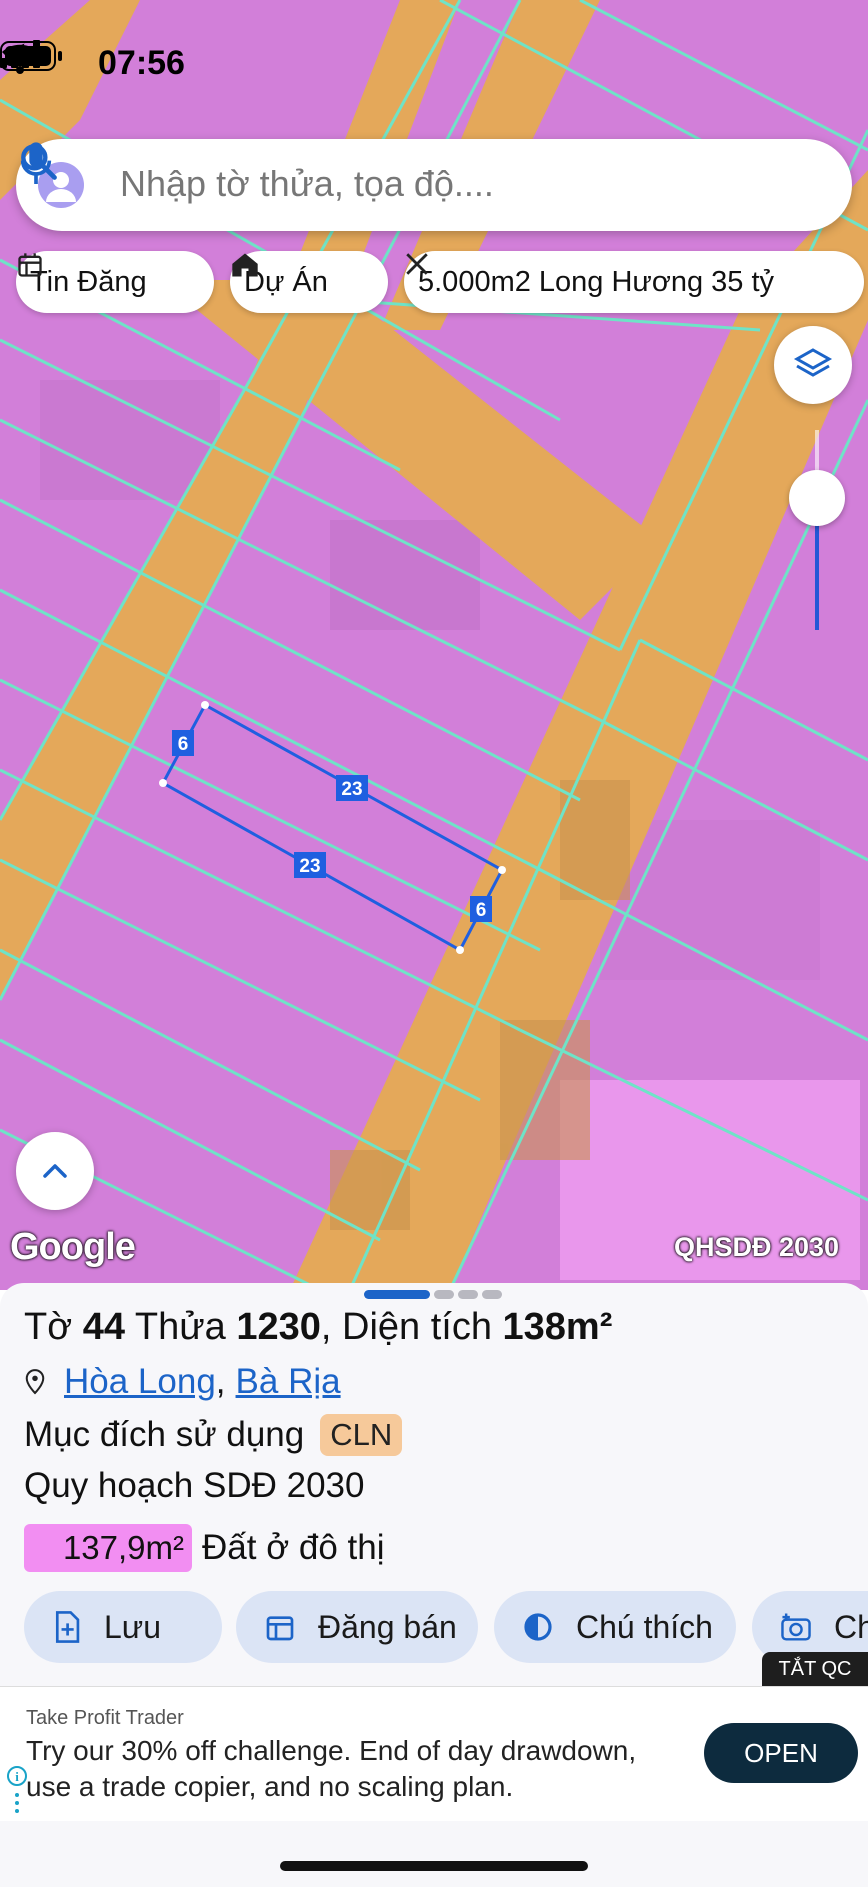 This screenshot has height=1887, width=868. Describe the element at coordinates (17, 1776) in the screenshot. I see `svg-text: i` at that location.